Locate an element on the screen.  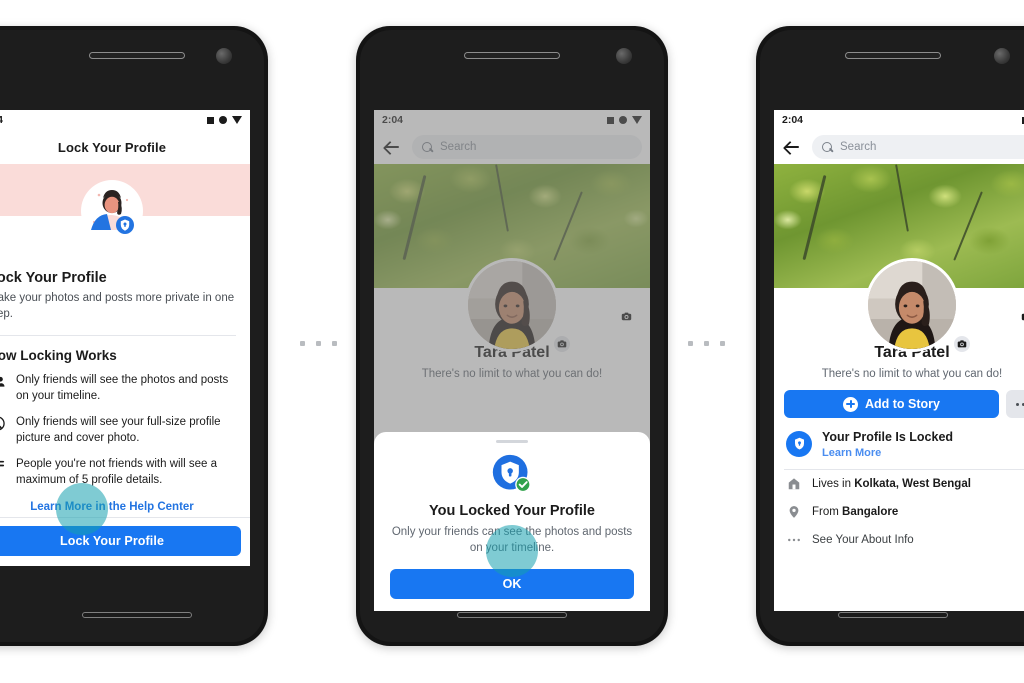
avatar-camera-button is located at coordinates (962, 344).